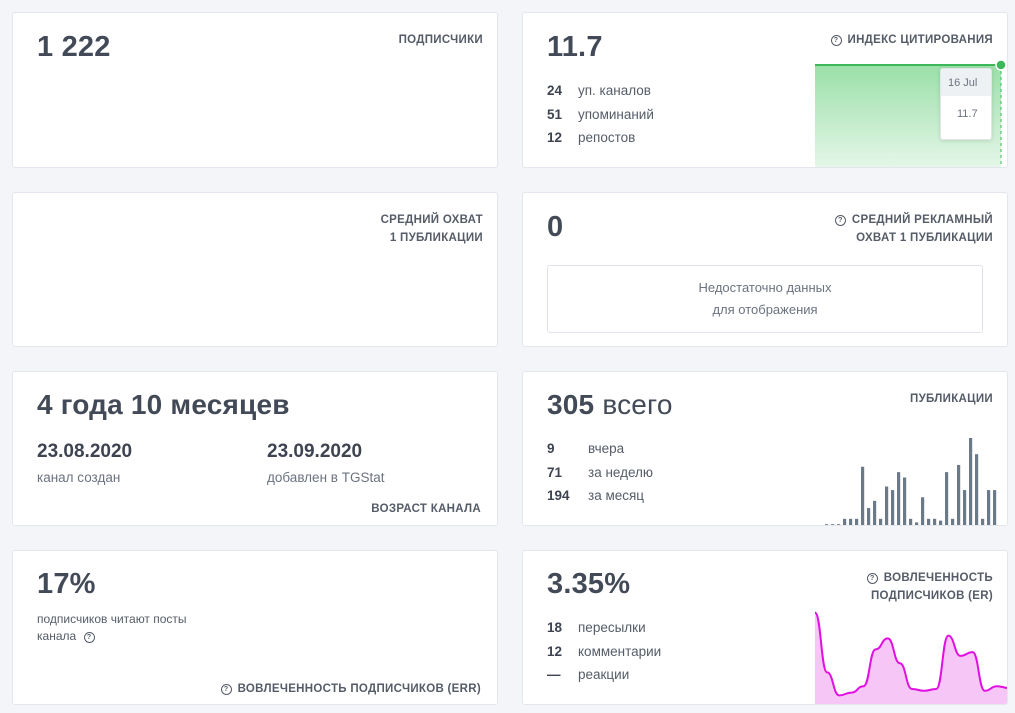 The height and width of the screenshot is (713, 1015). Describe the element at coordinates (315, 451) in the screenshot. I see `added-date: 23.09.2020` at that location.